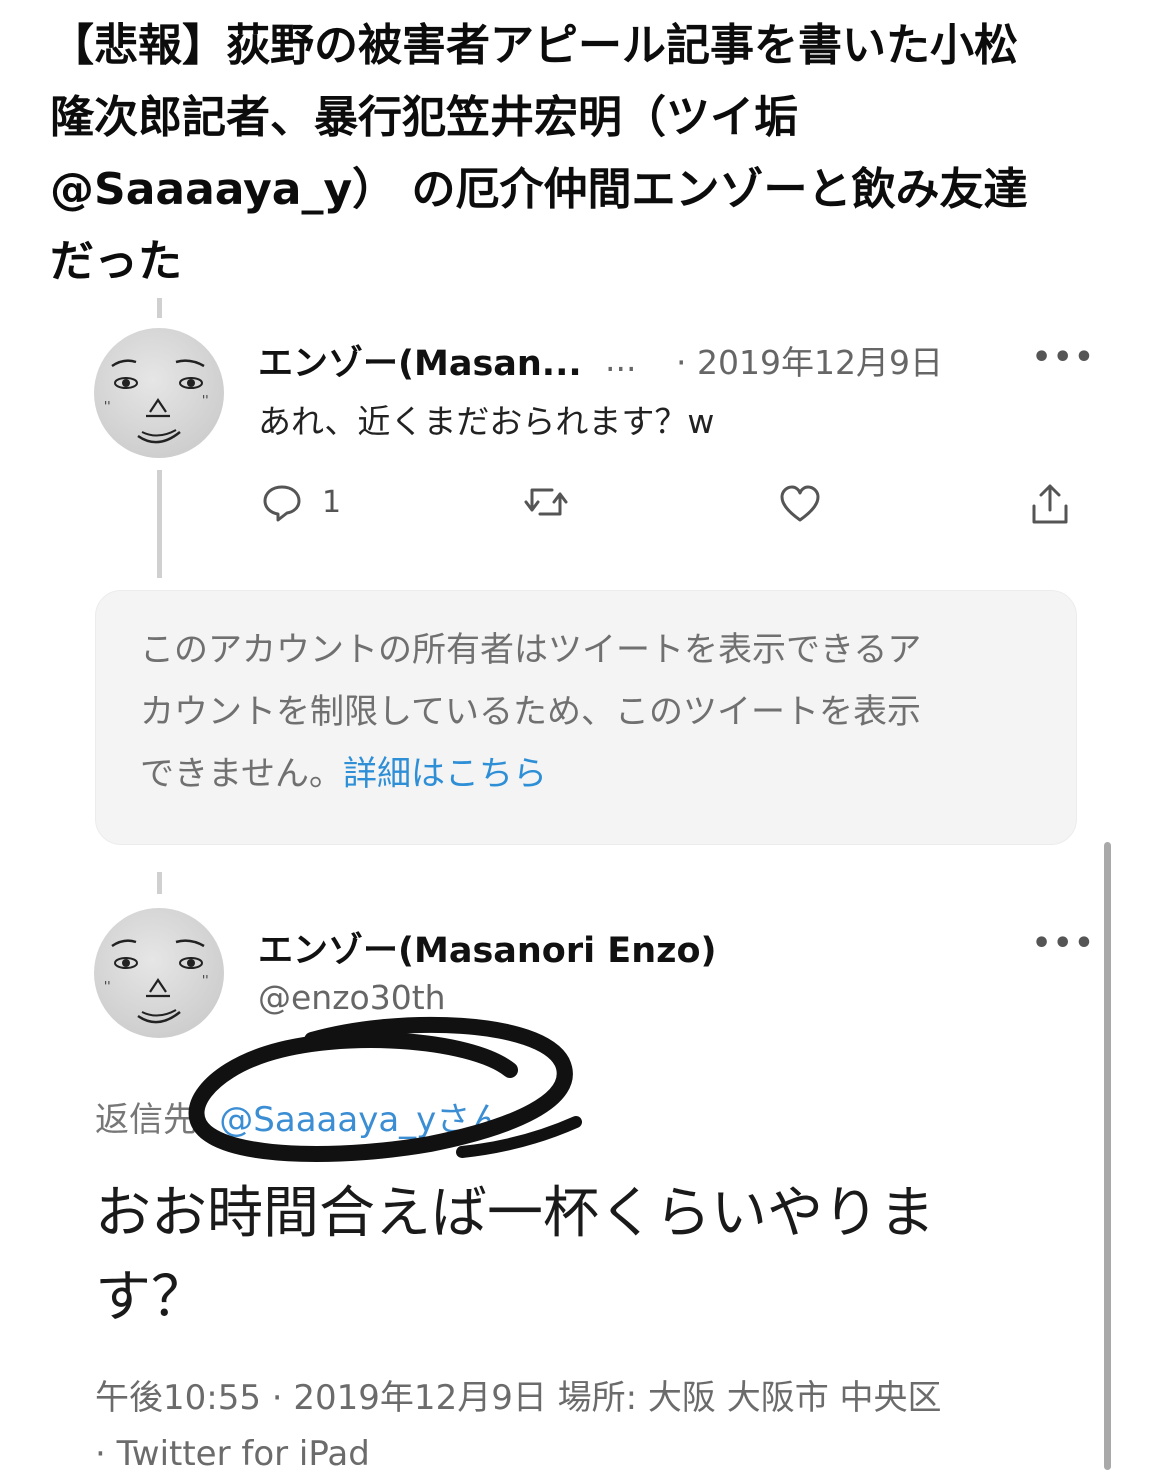  I want to click on like-button, so click(800, 504).